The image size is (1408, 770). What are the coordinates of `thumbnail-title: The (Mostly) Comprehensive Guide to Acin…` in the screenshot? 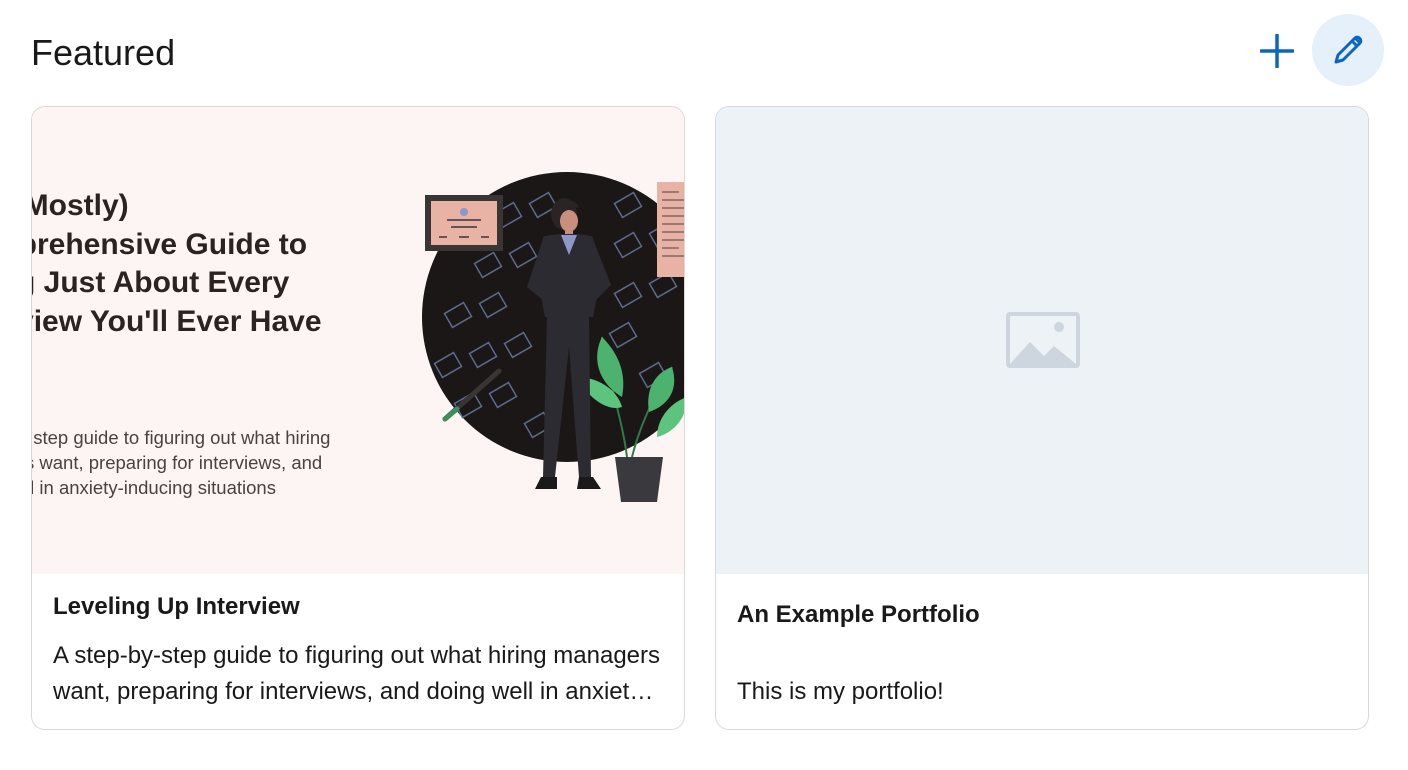 It's located at (177, 263).